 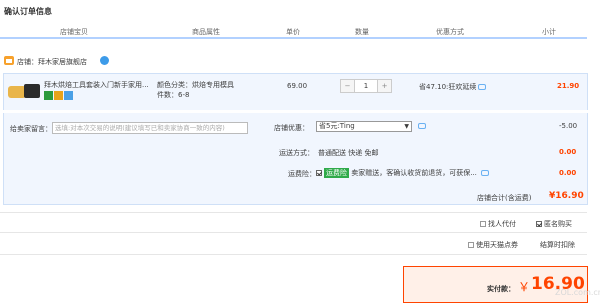 I want to click on seller-message-input: 选填:对本次交易的说明(建议填写已和卖家协商一致的内容), so click(x=150, y=128).